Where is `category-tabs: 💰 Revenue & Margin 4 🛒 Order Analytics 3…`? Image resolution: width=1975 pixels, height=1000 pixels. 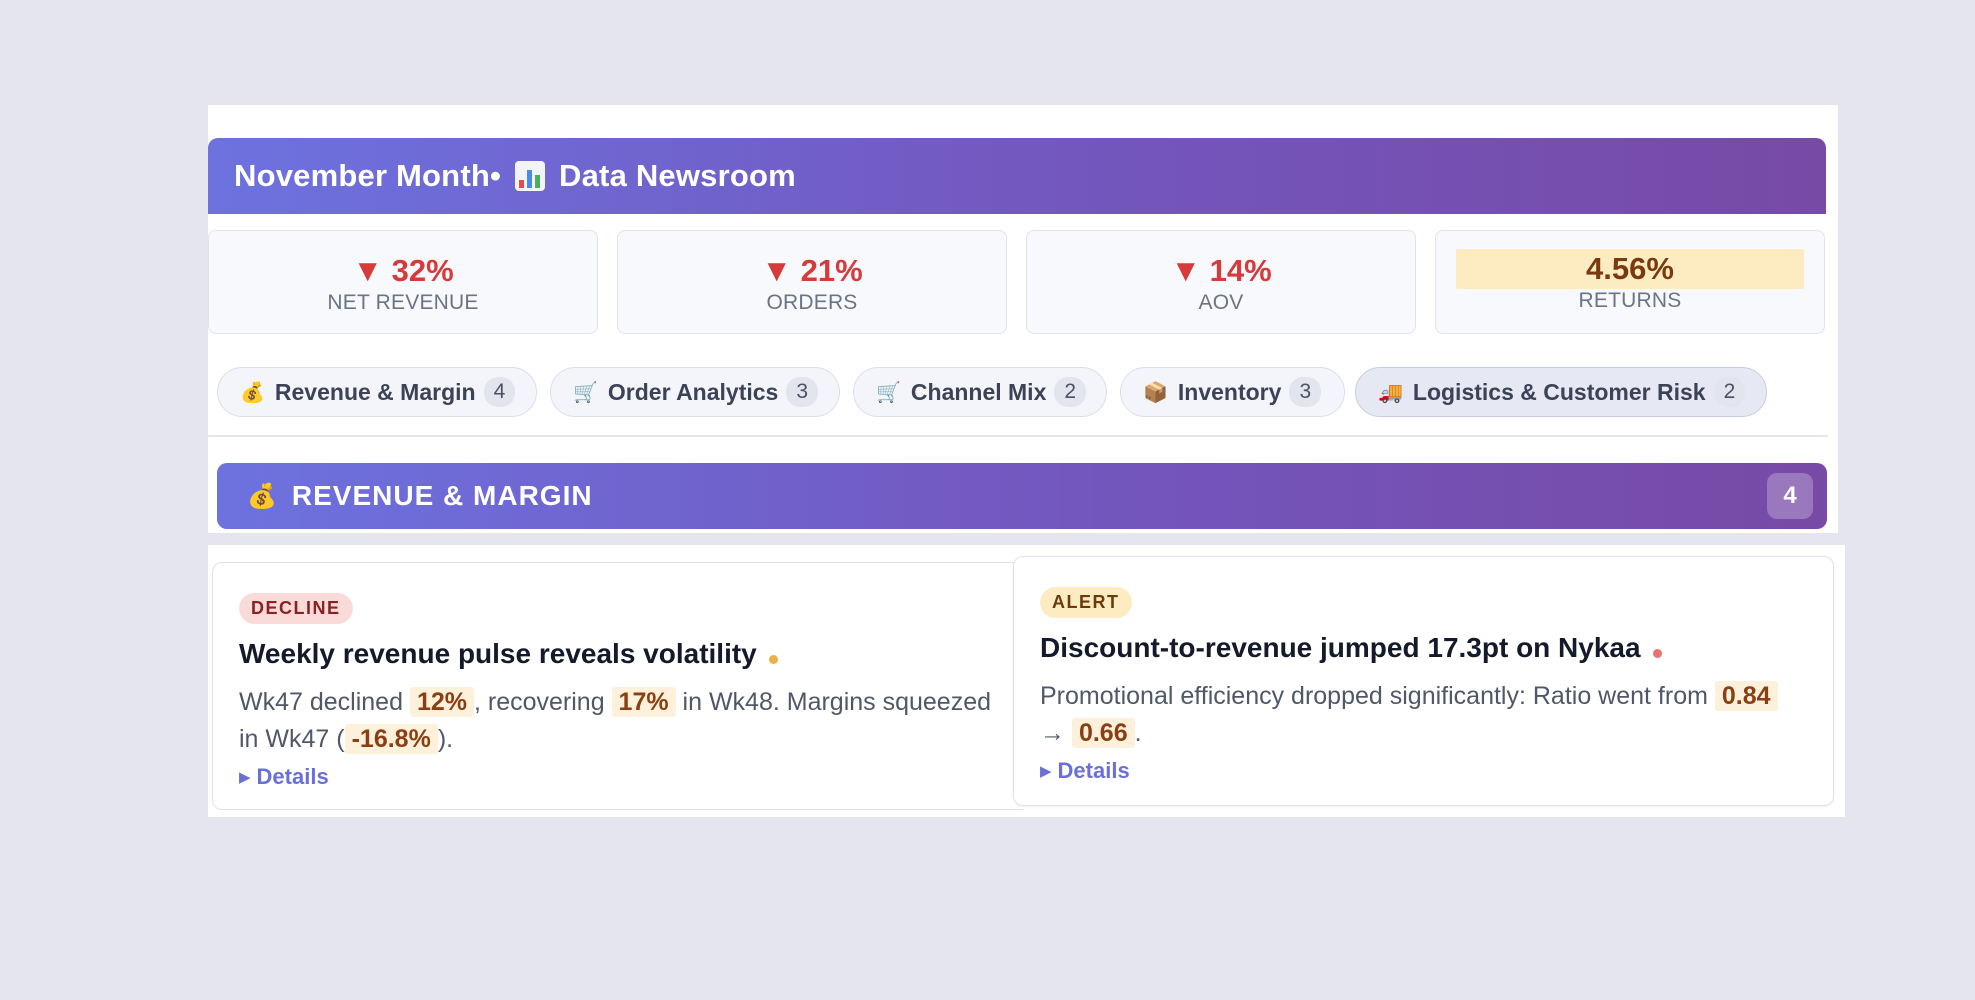
category-tabs: 💰 Revenue & Margin 4 🛒 Order Analytics 3… is located at coordinates (1022, 393).